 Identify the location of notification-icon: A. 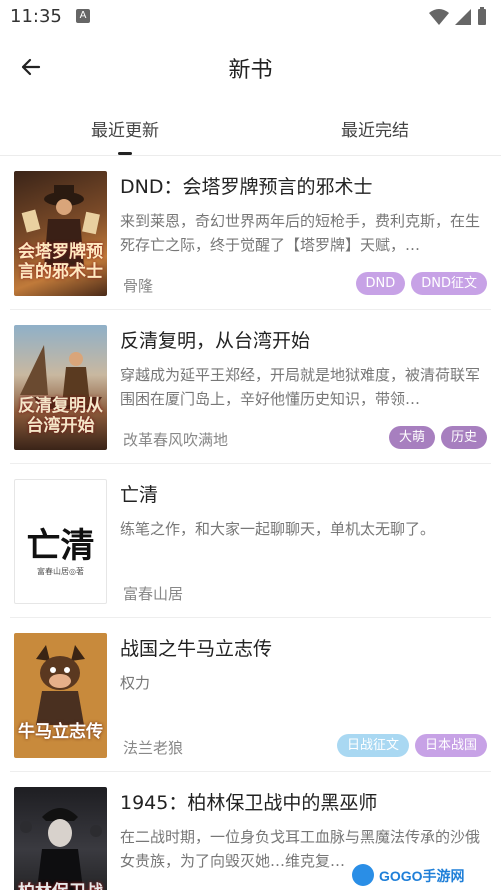
(83, 16).